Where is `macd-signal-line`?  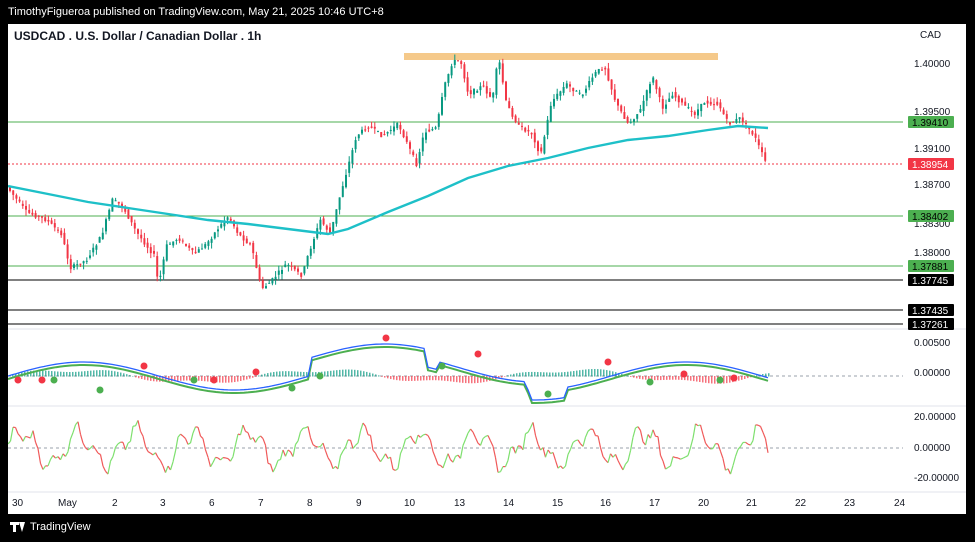
macd-signal-line is located at coordinates (388, 375).